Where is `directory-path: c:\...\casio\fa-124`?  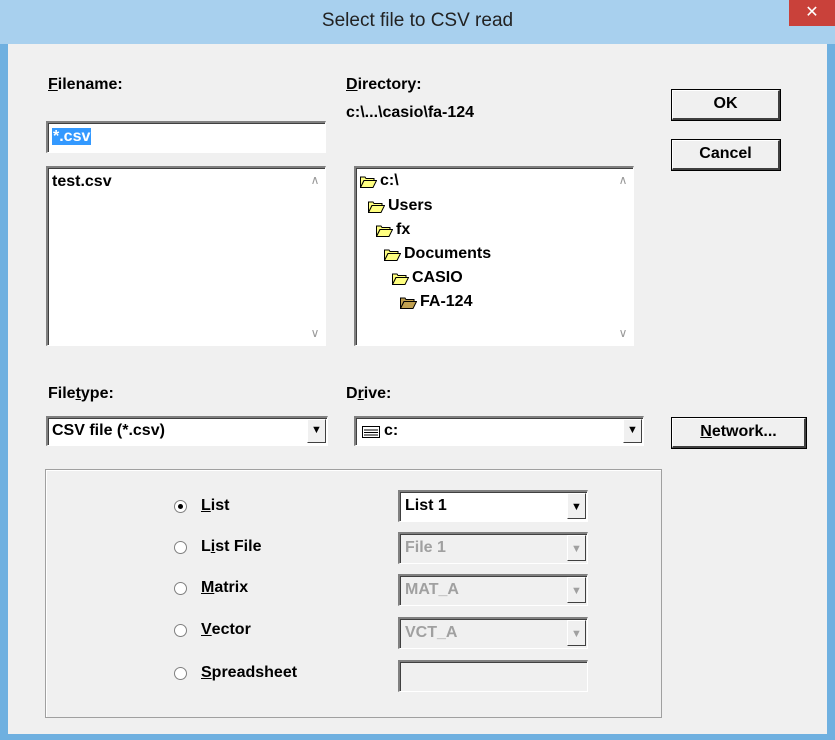 directory-path: c:\...\casio\fa-124 is located at coordinates (410, 112).